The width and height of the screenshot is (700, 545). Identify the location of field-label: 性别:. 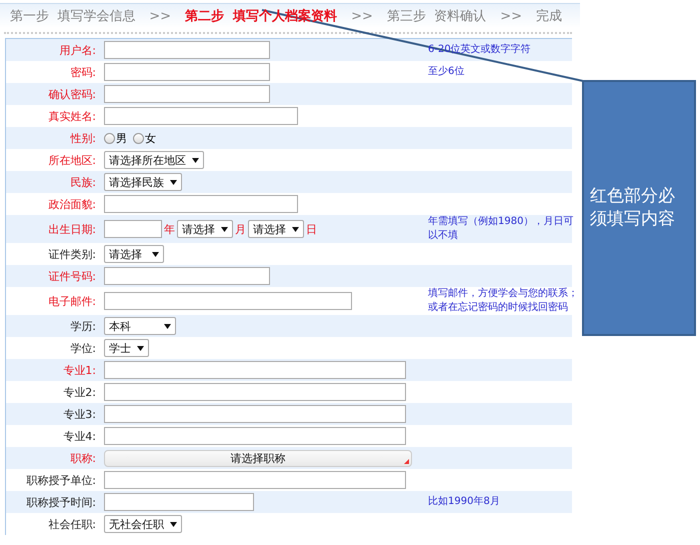
(82, 138).